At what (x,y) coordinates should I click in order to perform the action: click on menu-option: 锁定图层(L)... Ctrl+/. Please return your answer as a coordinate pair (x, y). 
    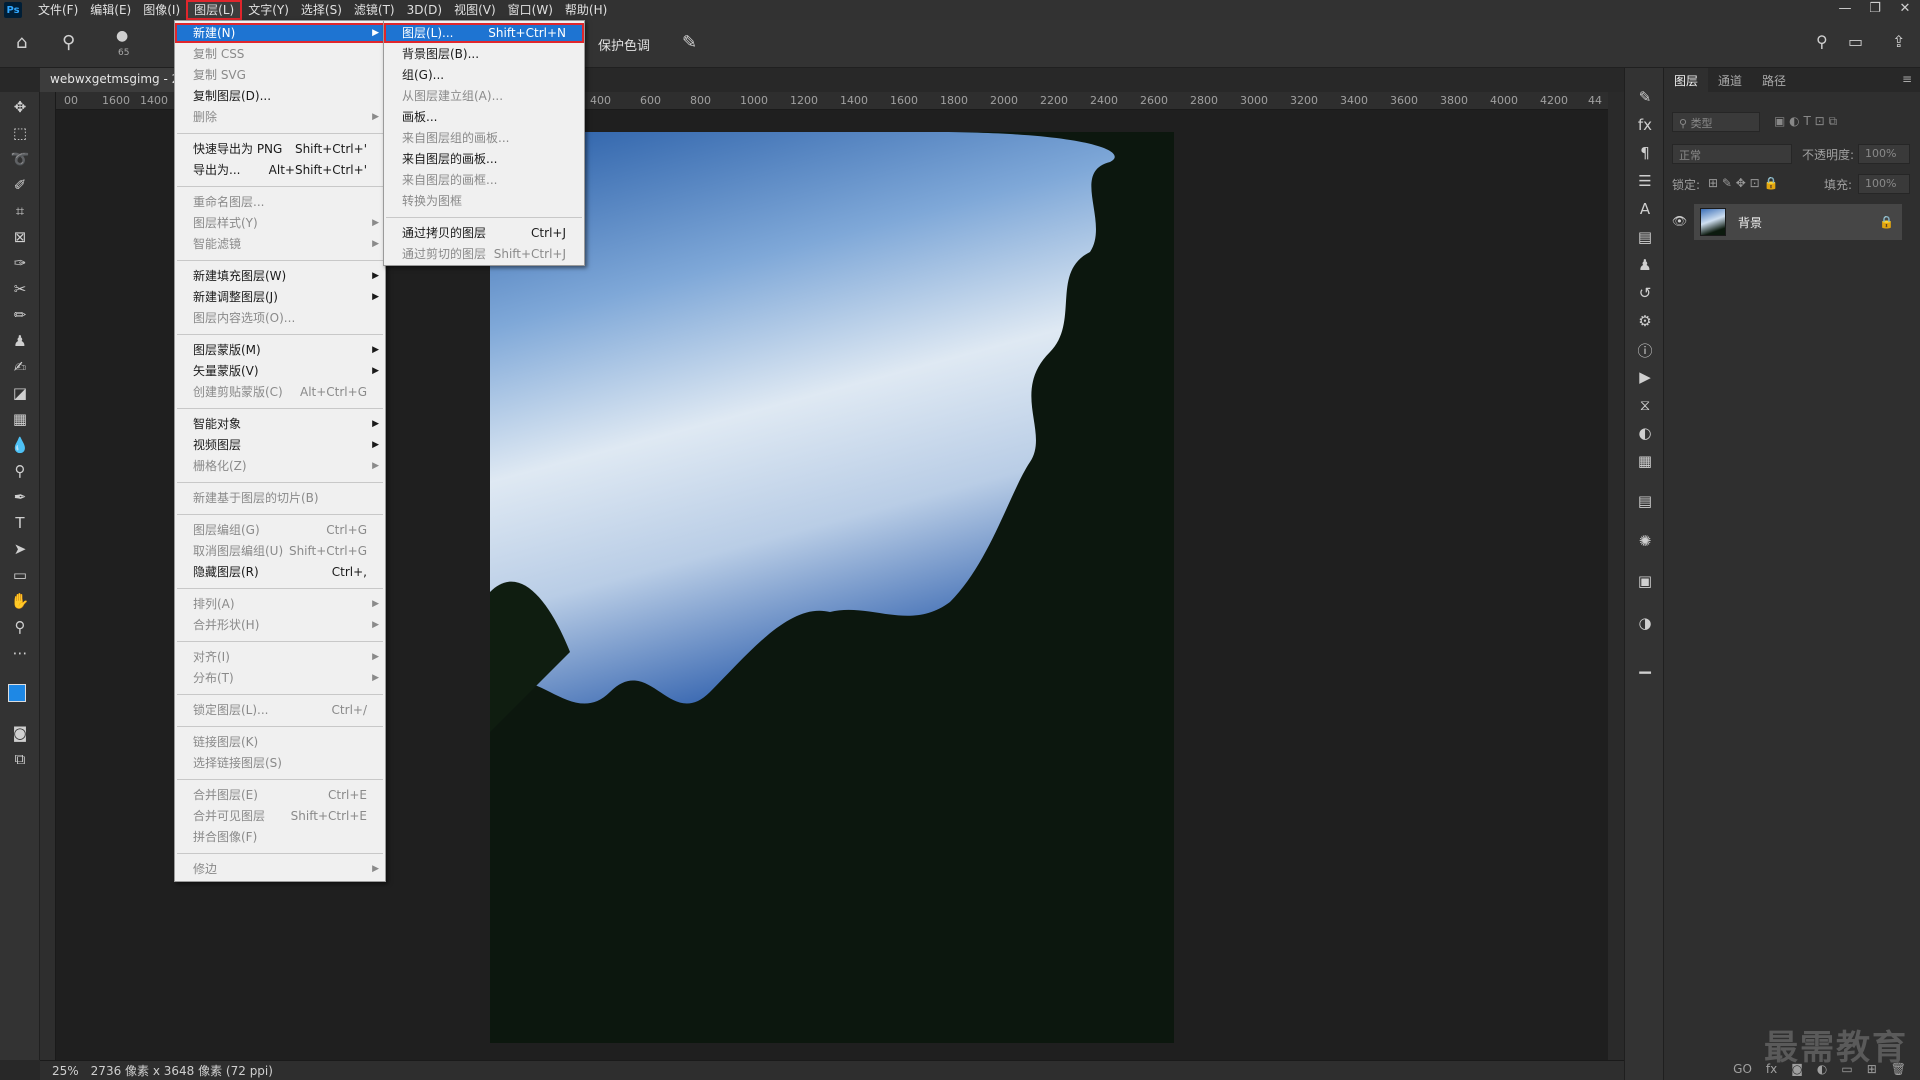
    Looking at the image, I should click on (280, 710).